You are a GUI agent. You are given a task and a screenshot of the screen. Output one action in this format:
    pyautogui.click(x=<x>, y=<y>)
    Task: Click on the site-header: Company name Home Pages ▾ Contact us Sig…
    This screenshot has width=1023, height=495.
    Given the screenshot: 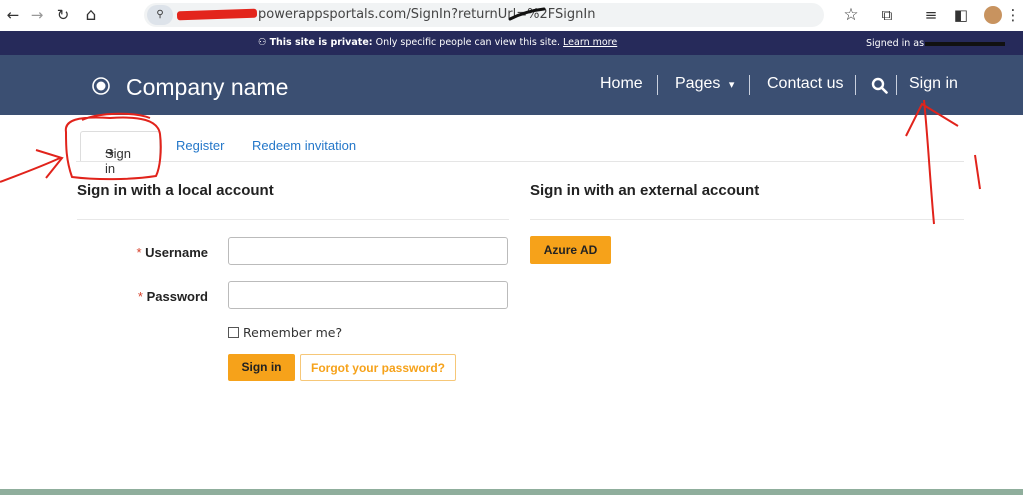 What is the action you would take?
    pyautogui.click(x=511, y=85)
    